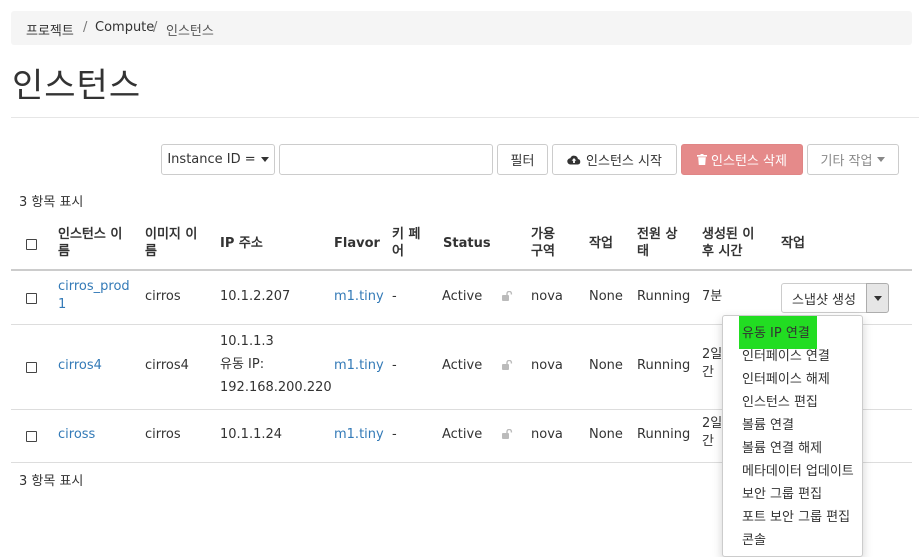 This screenshot has height=557, width=919. Describe the element at coordinates (51, 481) in the screenshot. I see `item-count-bottom: 3 항목 표시` at that location.